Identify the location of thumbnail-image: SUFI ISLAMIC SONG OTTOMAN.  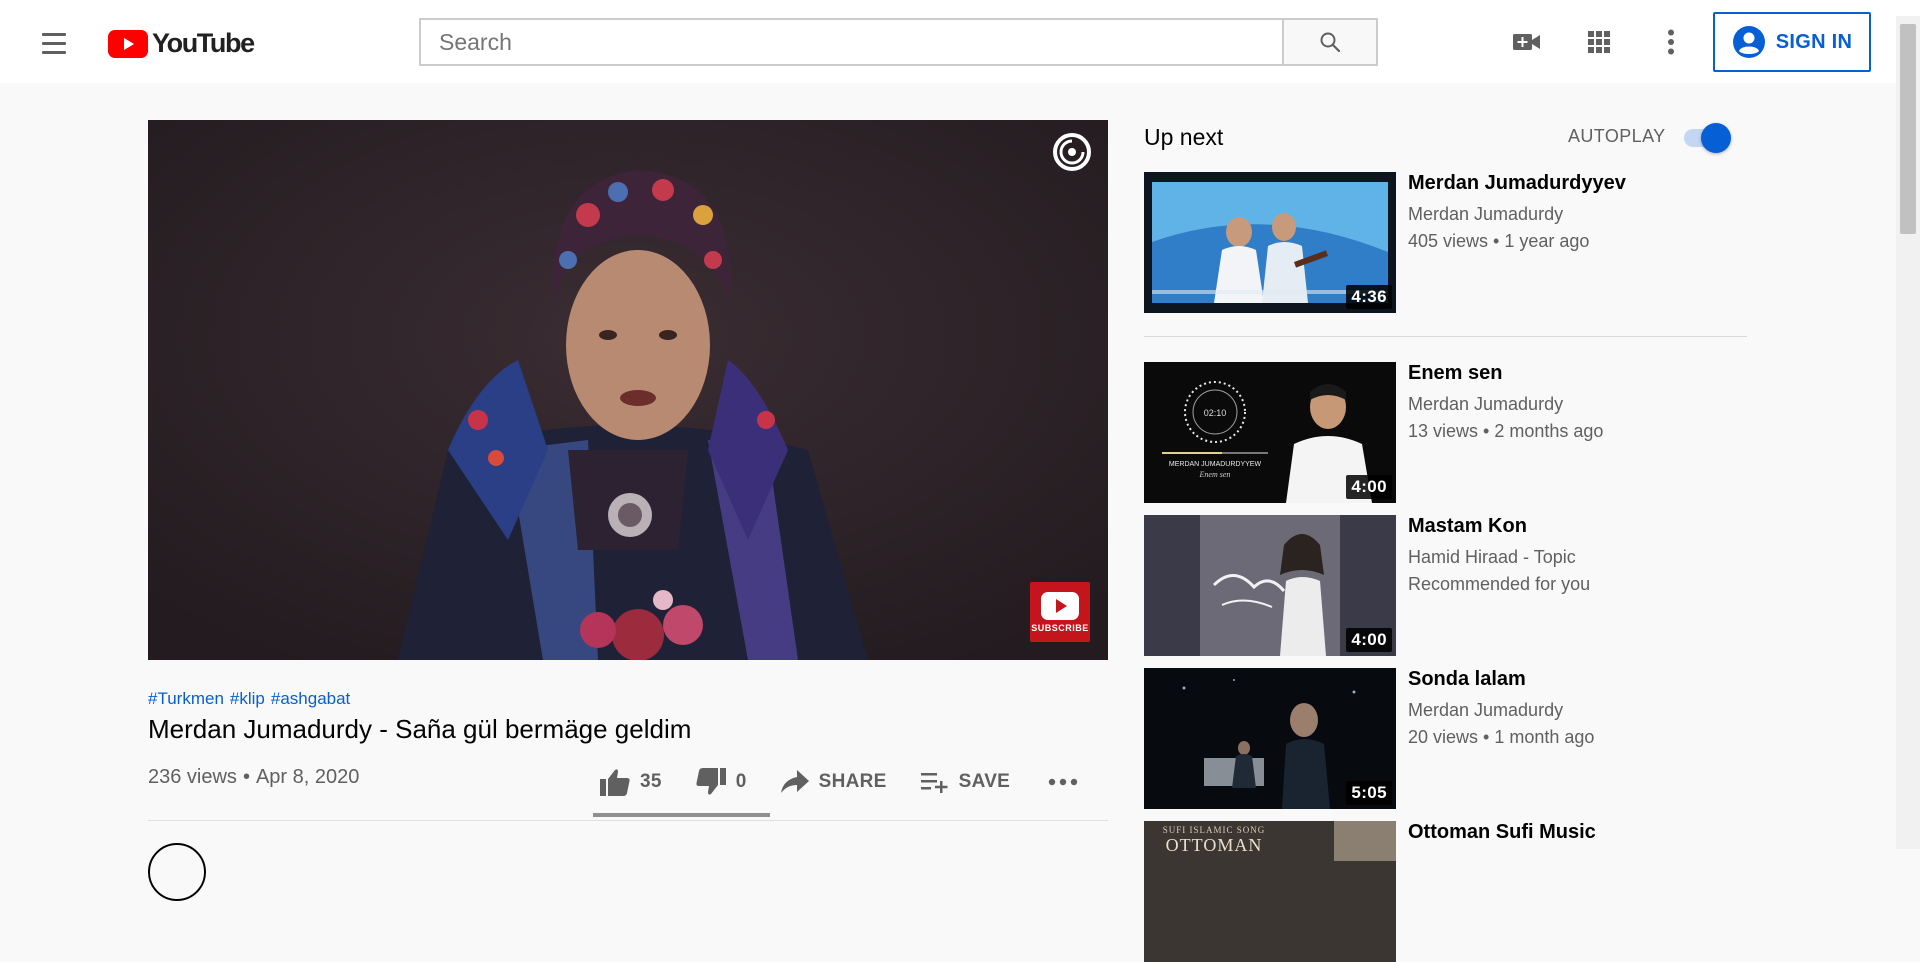
(1270, 891).